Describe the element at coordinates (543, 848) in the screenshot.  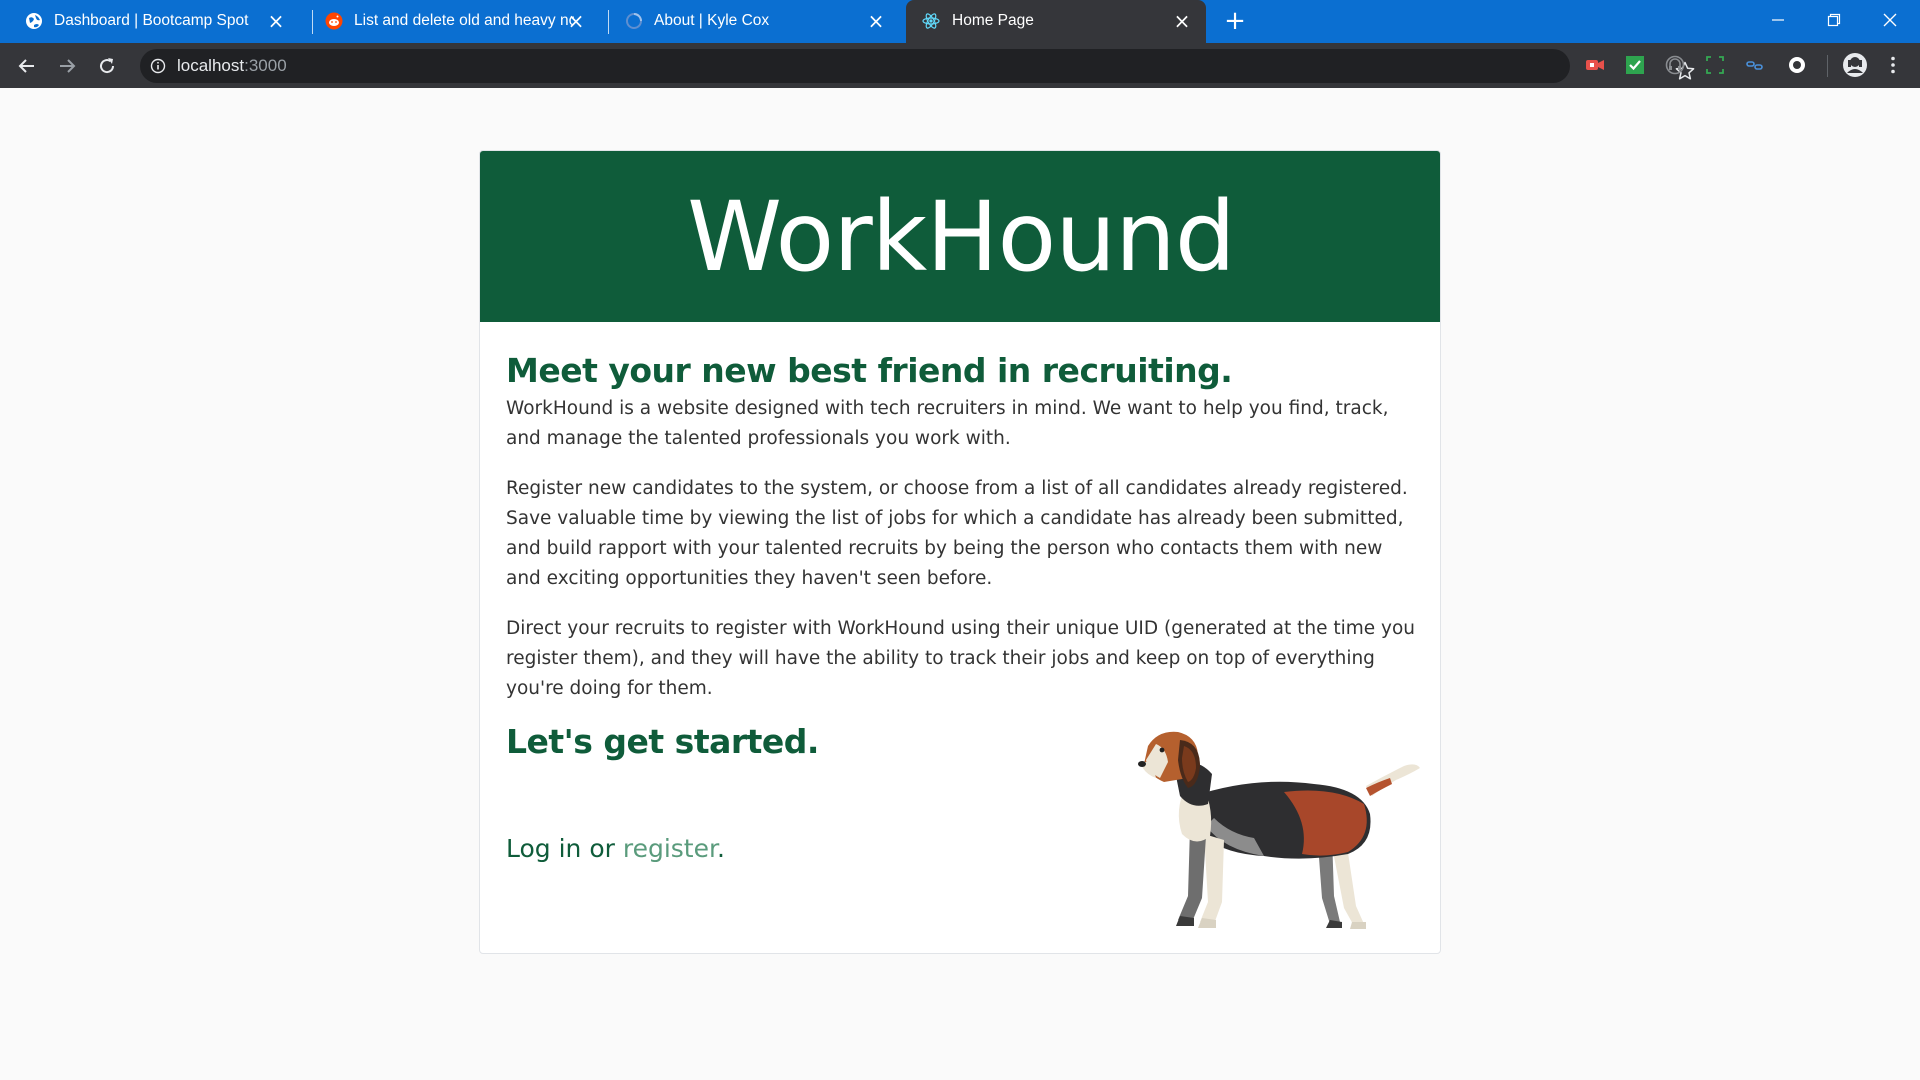
I see `login-link: Log in` at that location.